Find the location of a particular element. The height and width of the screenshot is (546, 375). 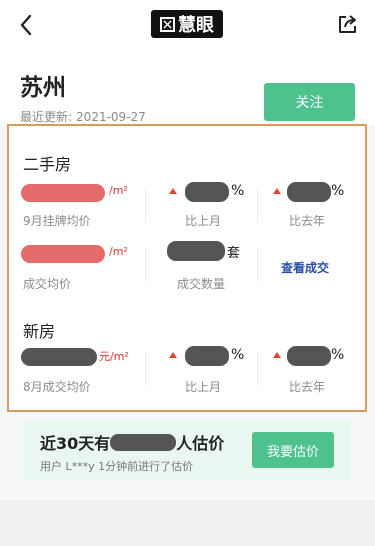

deal-count-label: 成交数量 is located at coordinates (201, 284).